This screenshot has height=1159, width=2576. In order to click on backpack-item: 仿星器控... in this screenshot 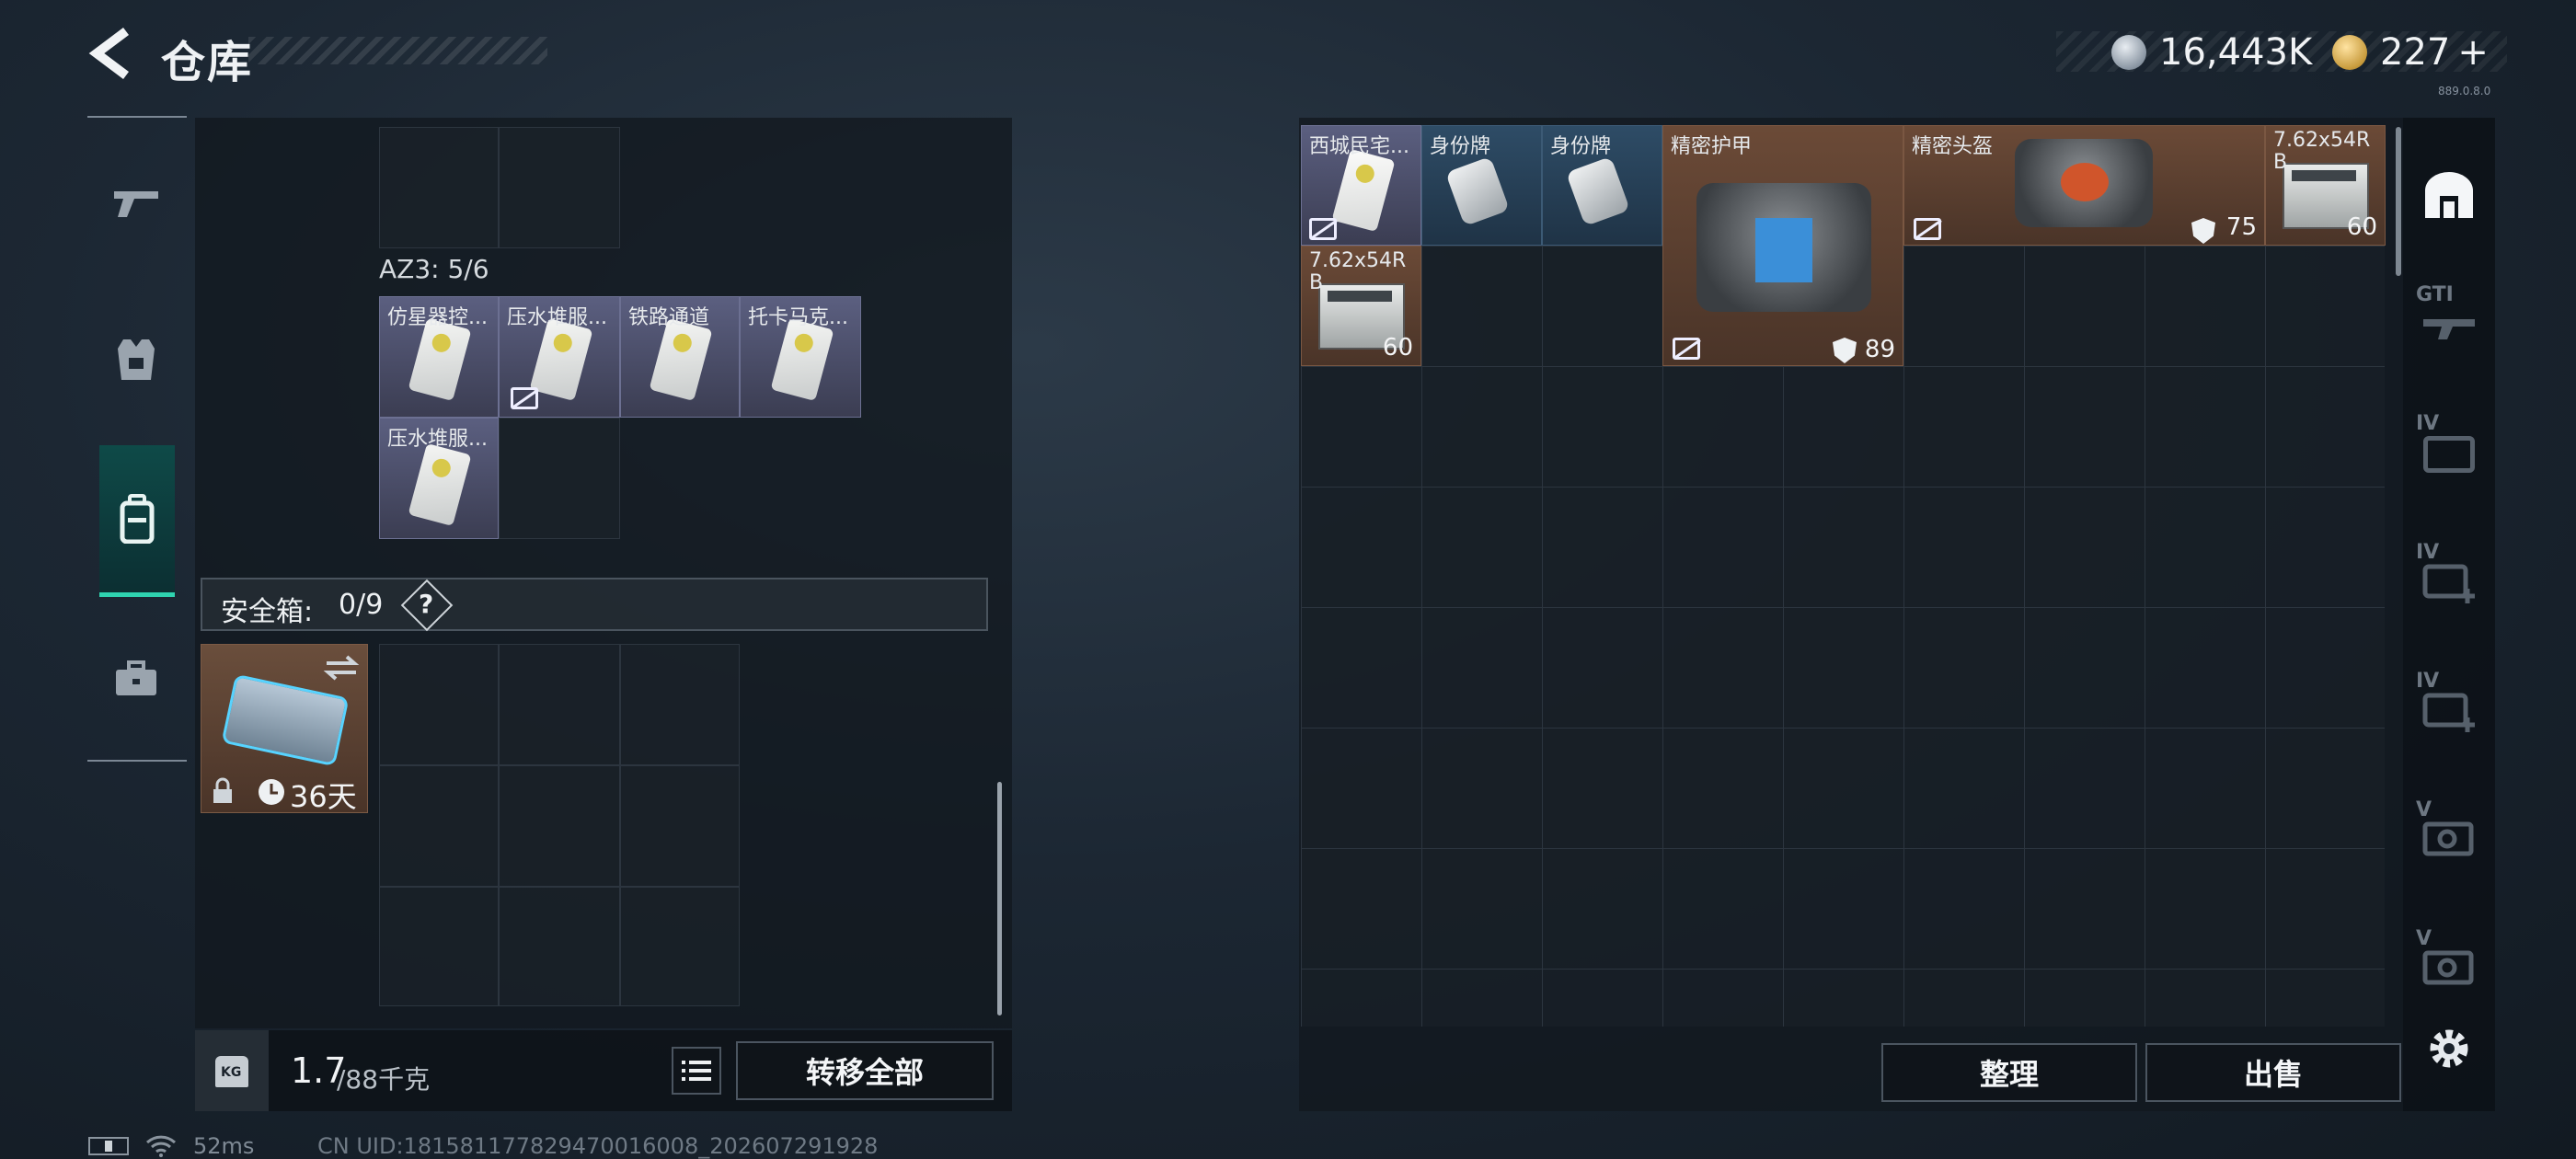, I will do `click(439, 357)`.